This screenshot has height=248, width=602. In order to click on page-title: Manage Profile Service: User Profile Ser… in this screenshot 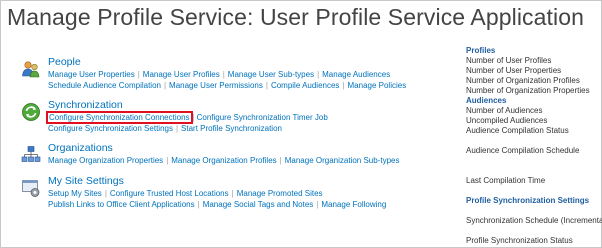, I will do `click(296, 17)`.